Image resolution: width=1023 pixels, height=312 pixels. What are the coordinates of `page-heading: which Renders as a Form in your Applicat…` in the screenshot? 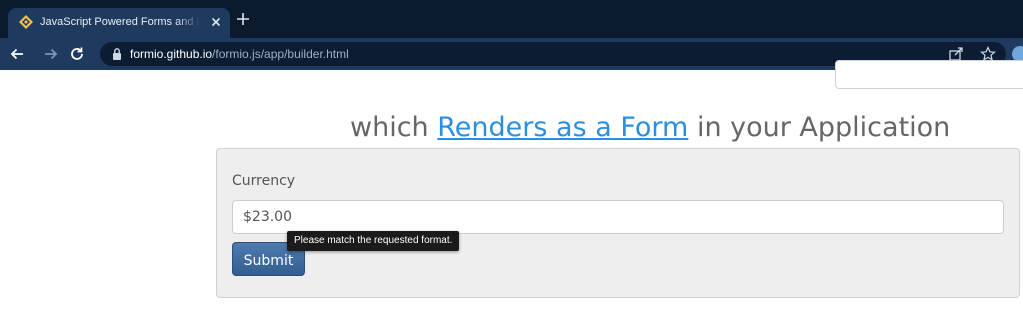 It's located at (650, 128).